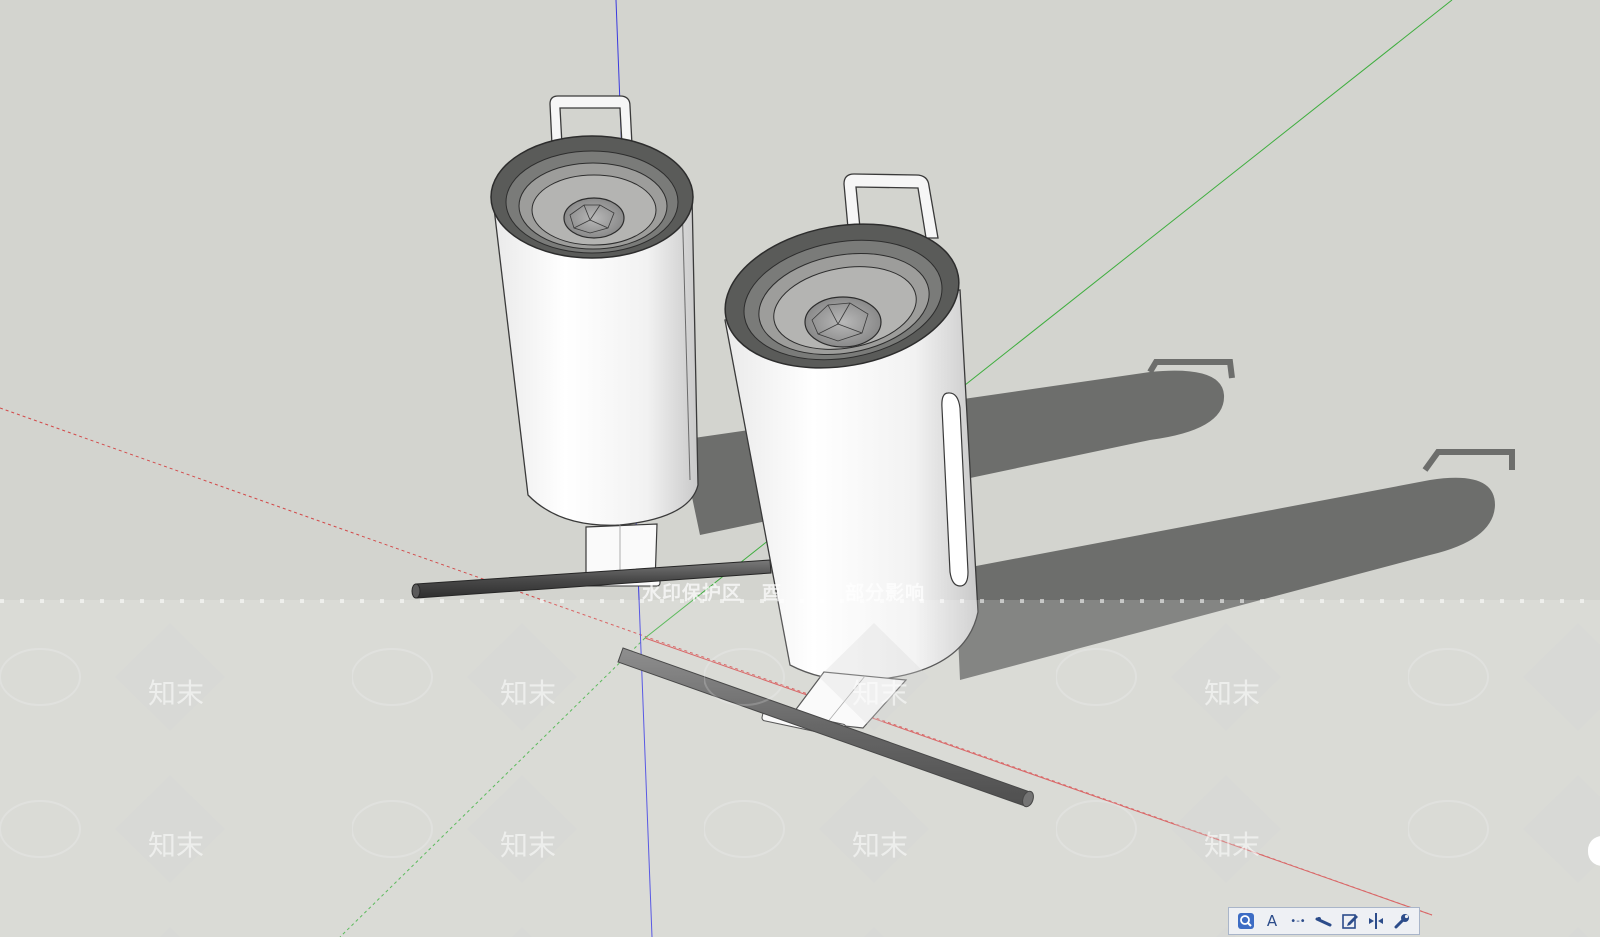  I want to click on watermark-caption: 酉, so click(772, 593).